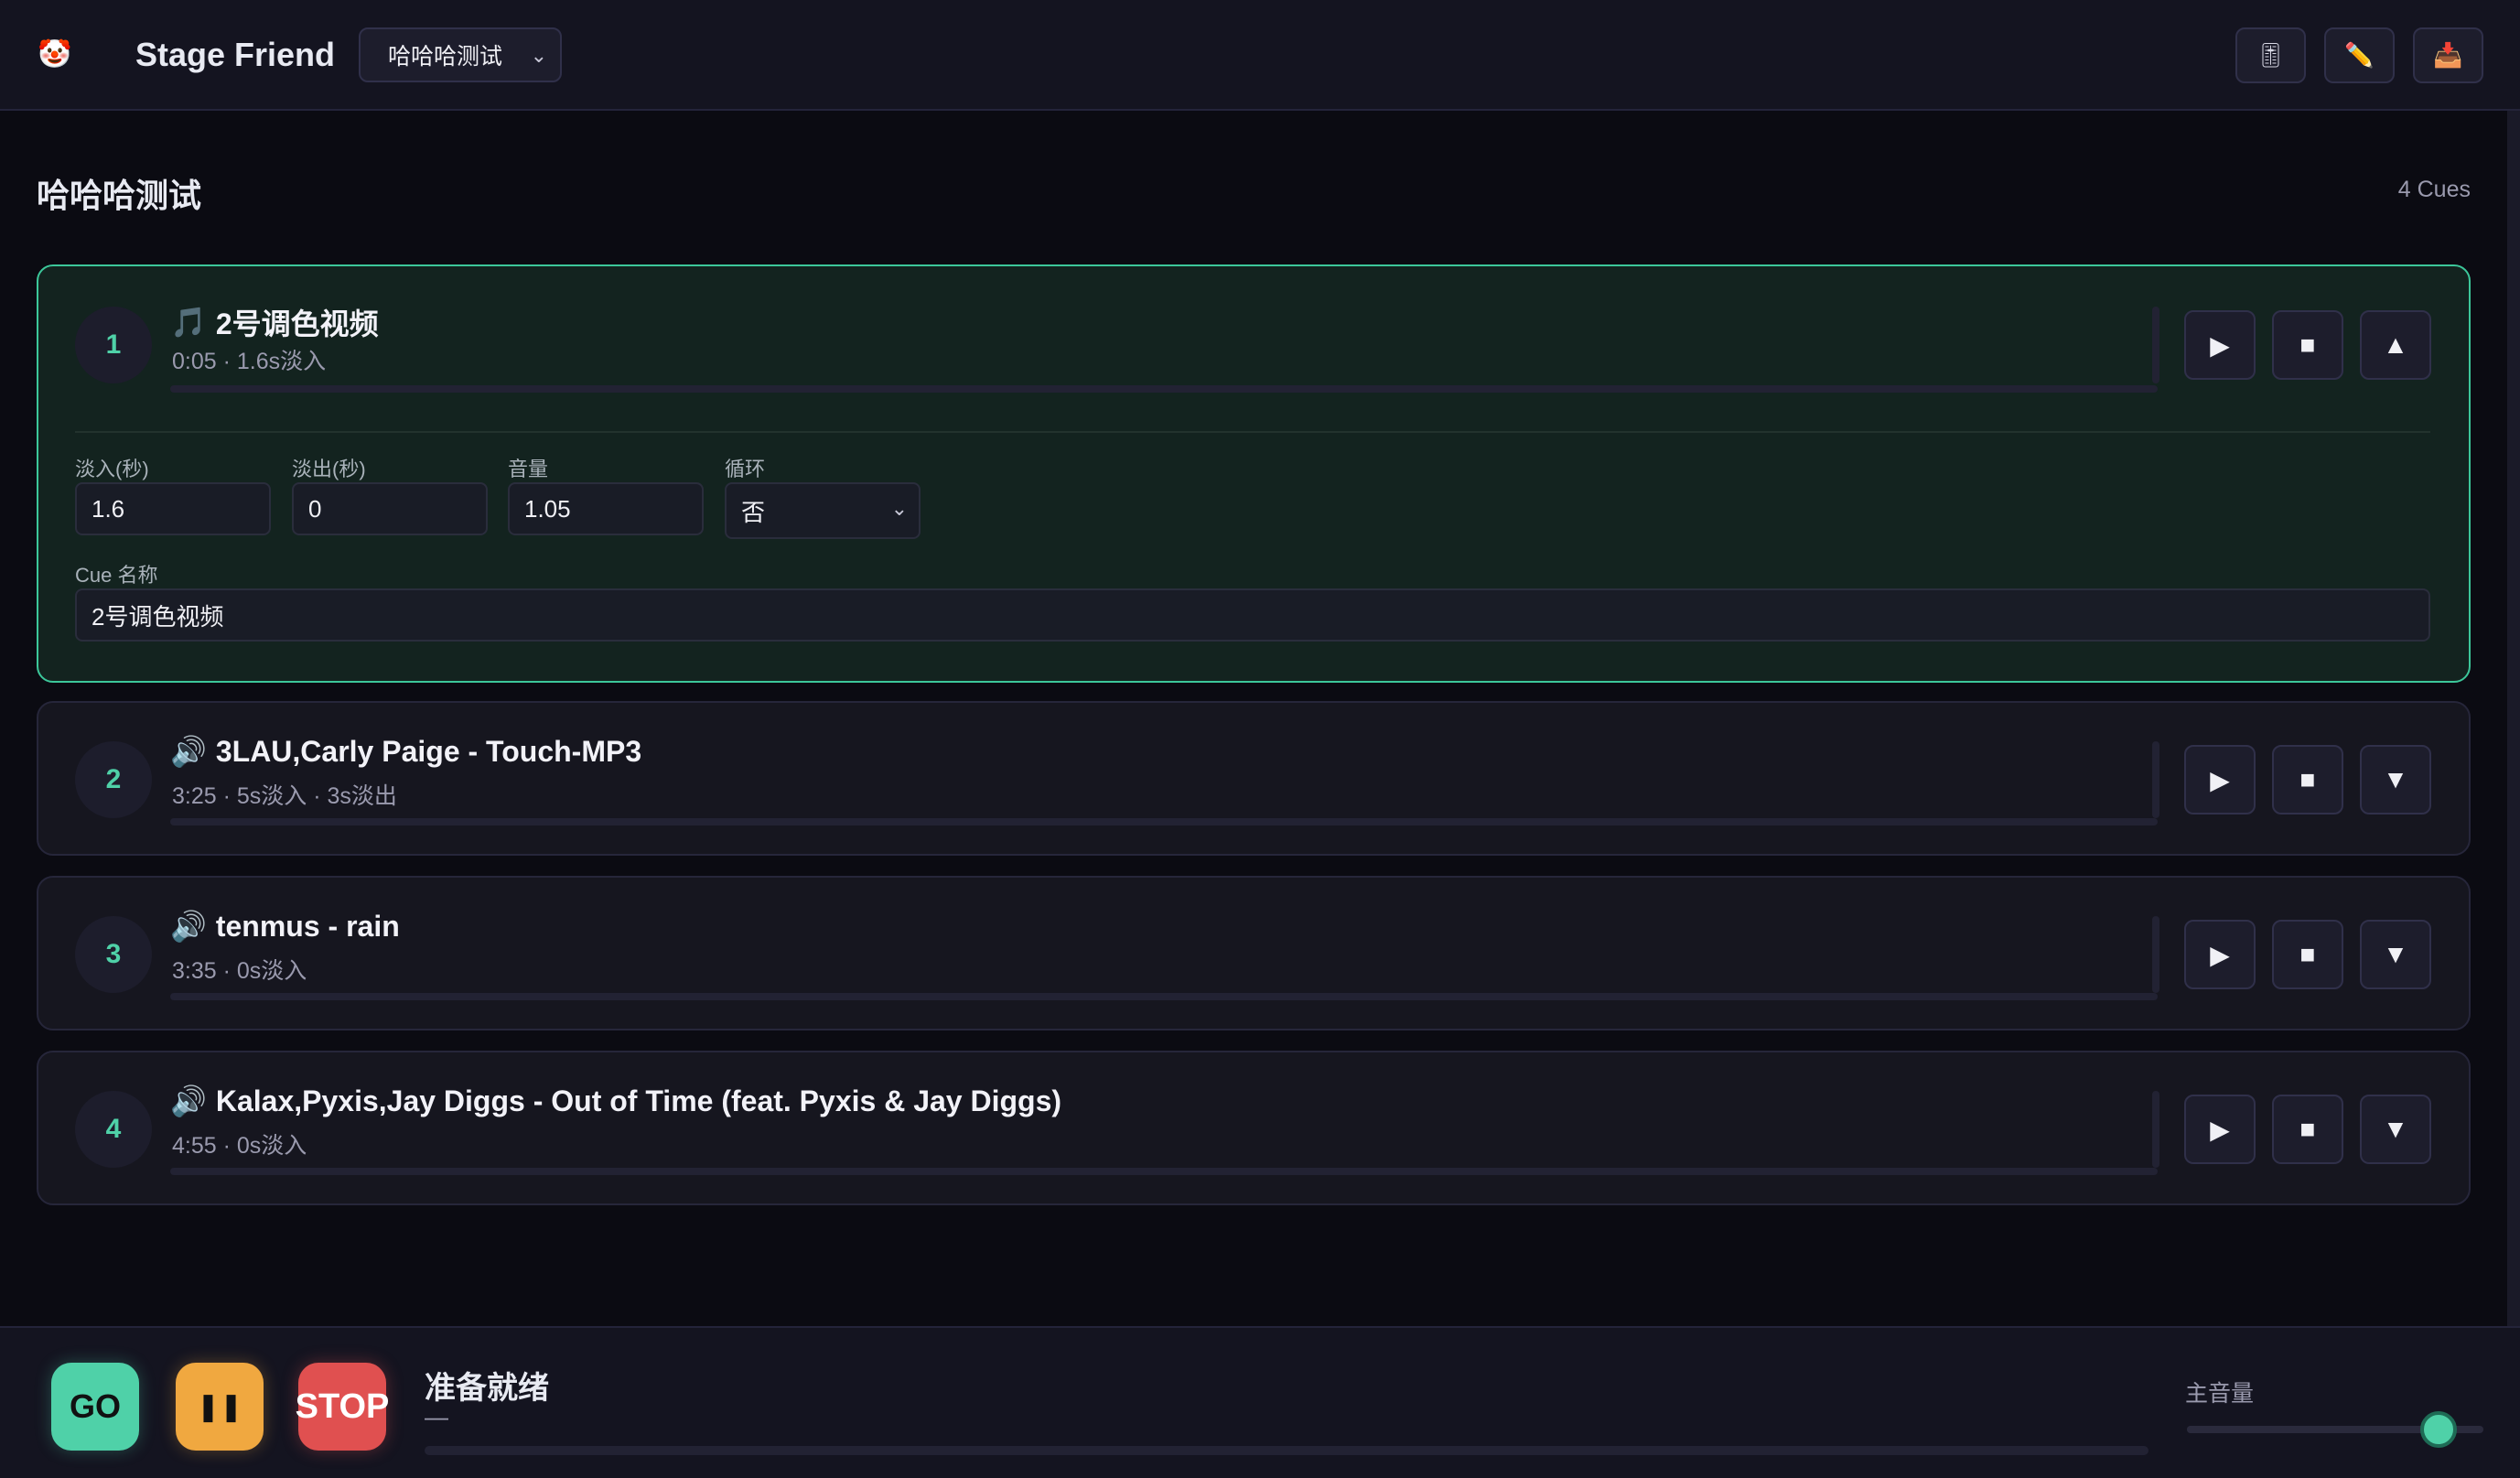 This screenshot has width=2520, height=1478. Describe the element at coordinates (55, 54) in the screenshot. I see `clown-mascot-icon: 🤡` at that location.